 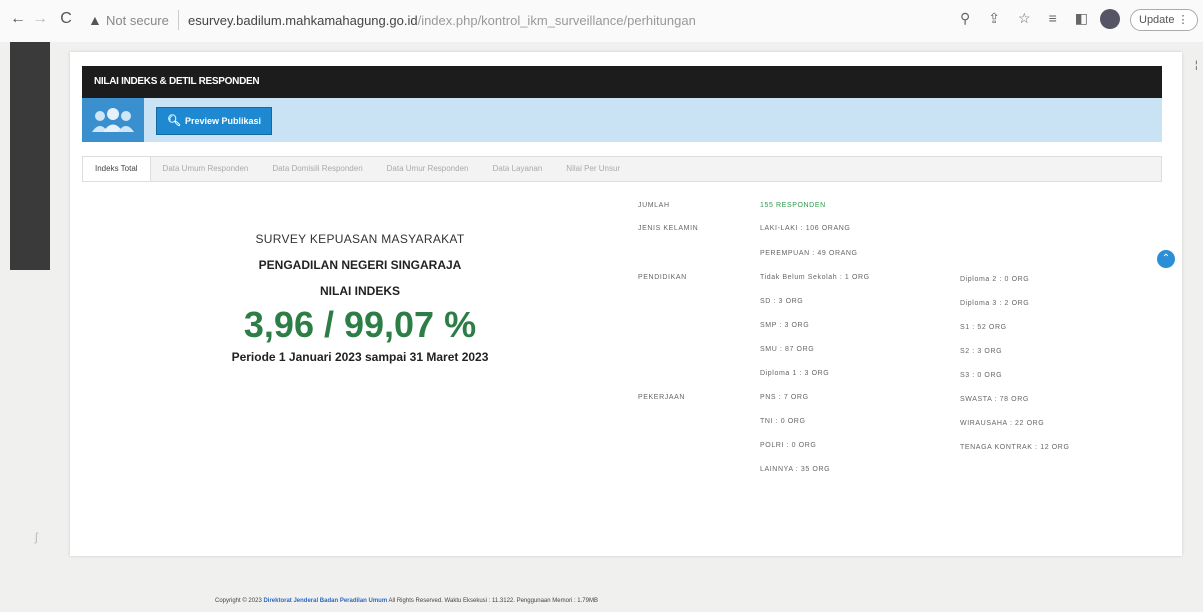 I want to click on profile-avatar, so click(x=1110, y=19).